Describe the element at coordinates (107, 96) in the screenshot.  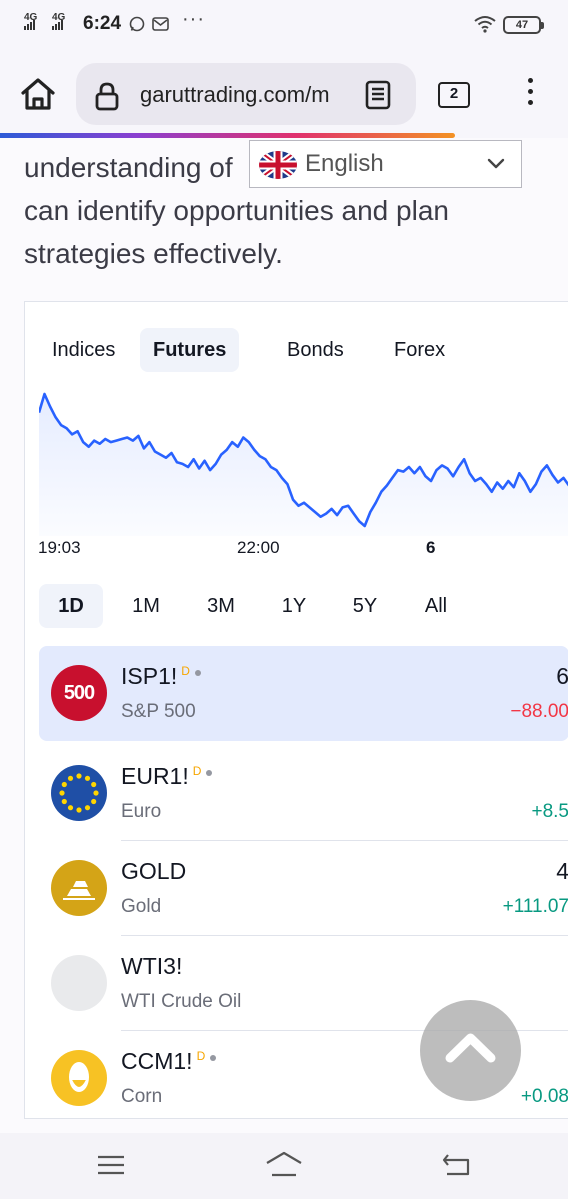
I see `lock-icon` at that location.